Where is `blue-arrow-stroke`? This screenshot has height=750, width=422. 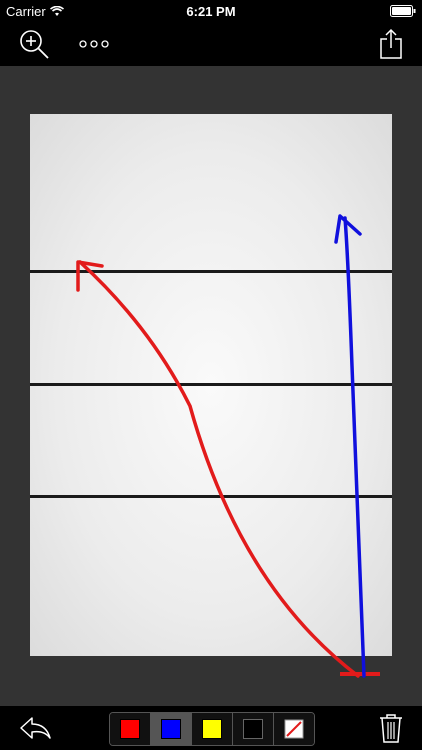 blue-arrow-stroke is located at coordinates (354, 447).